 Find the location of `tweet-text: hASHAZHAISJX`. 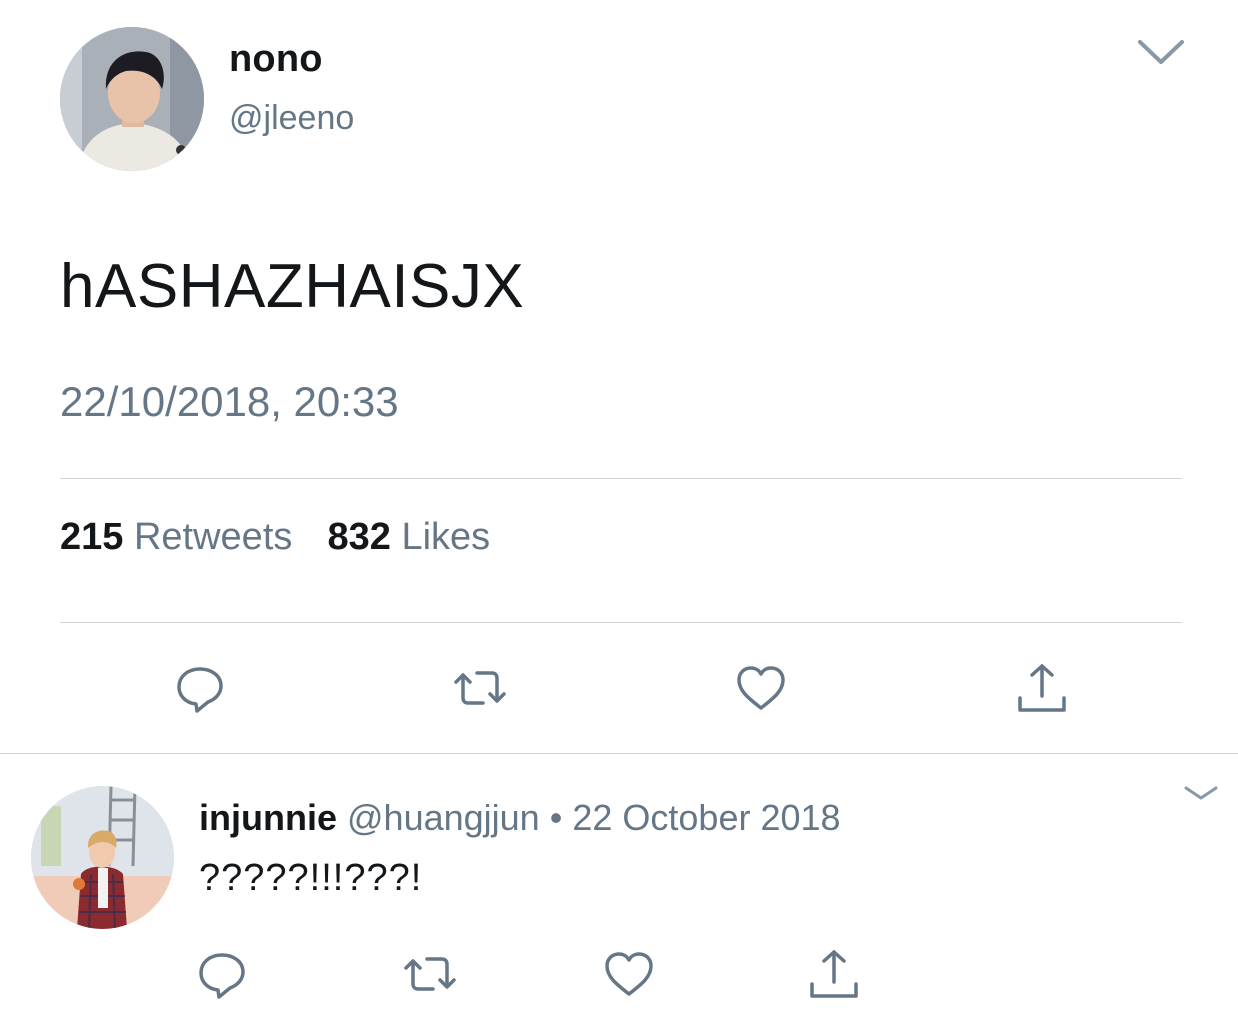

tweet-text: hASHAZHAISJX is located at coordinates (292, 286).